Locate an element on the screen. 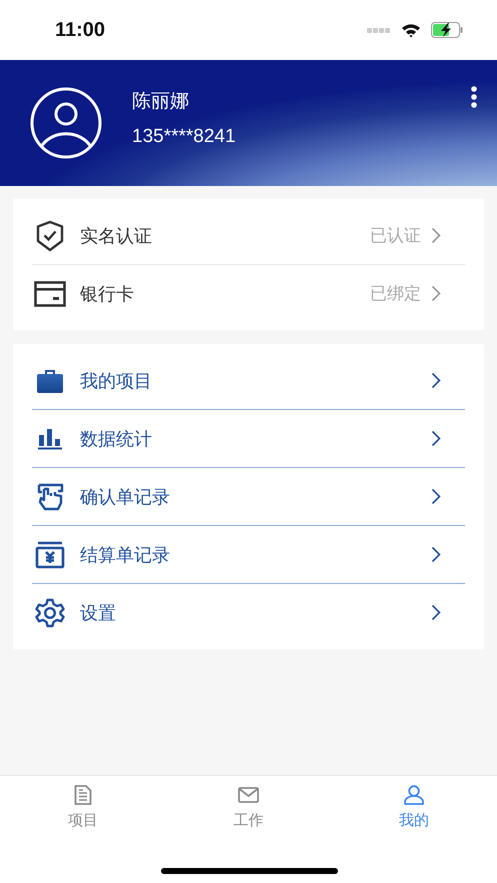 This screenshot has width=497, height=883. shield-check-icon is located at coordinates (50, 236).